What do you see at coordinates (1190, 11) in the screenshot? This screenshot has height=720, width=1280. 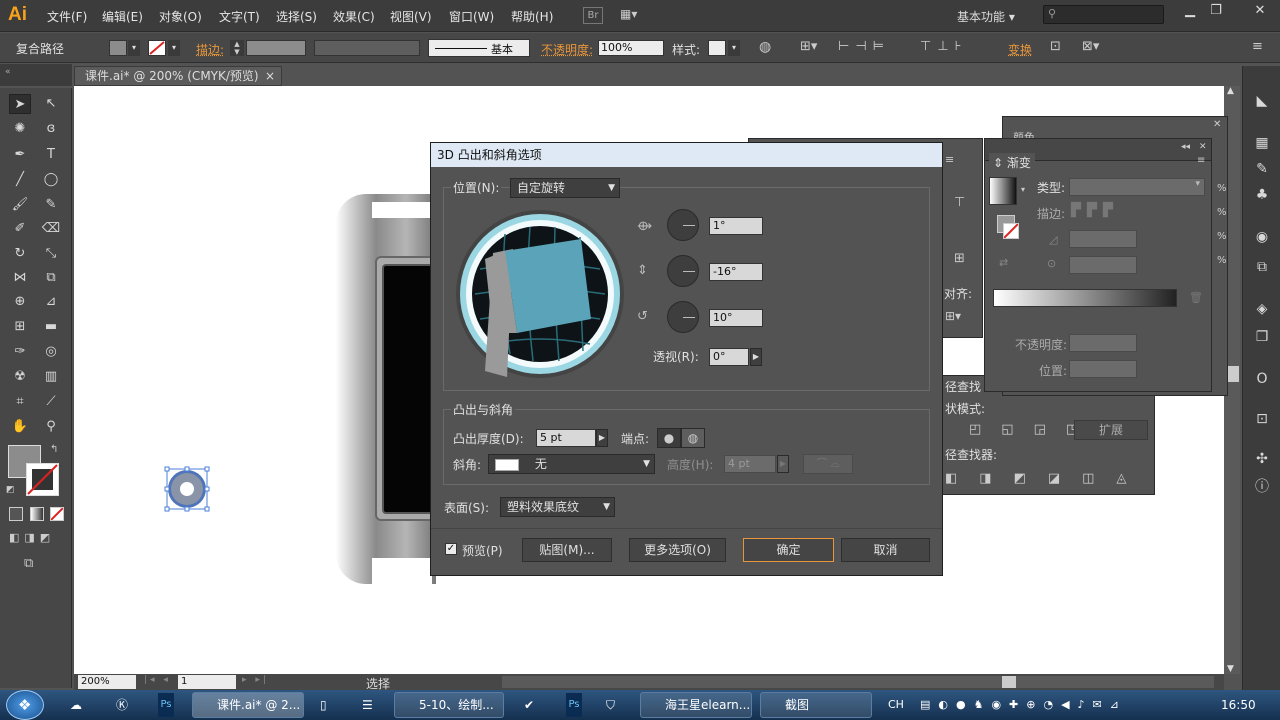 I see `minimize-button: ▁` at bounding box center [1190, 11].